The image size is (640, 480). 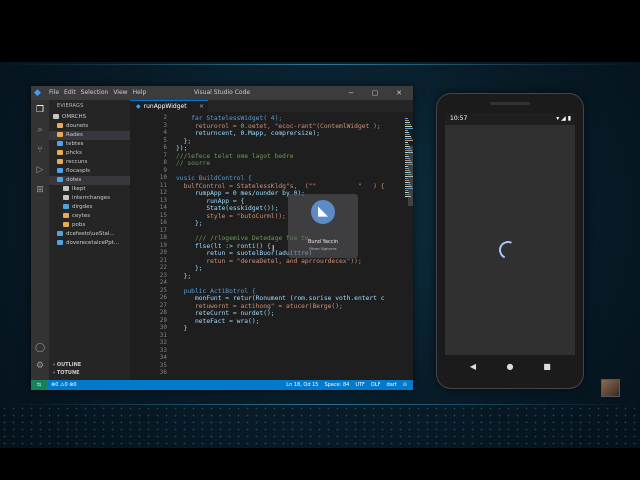 I want to click on line-number: 28, so click(x=163, y=312).